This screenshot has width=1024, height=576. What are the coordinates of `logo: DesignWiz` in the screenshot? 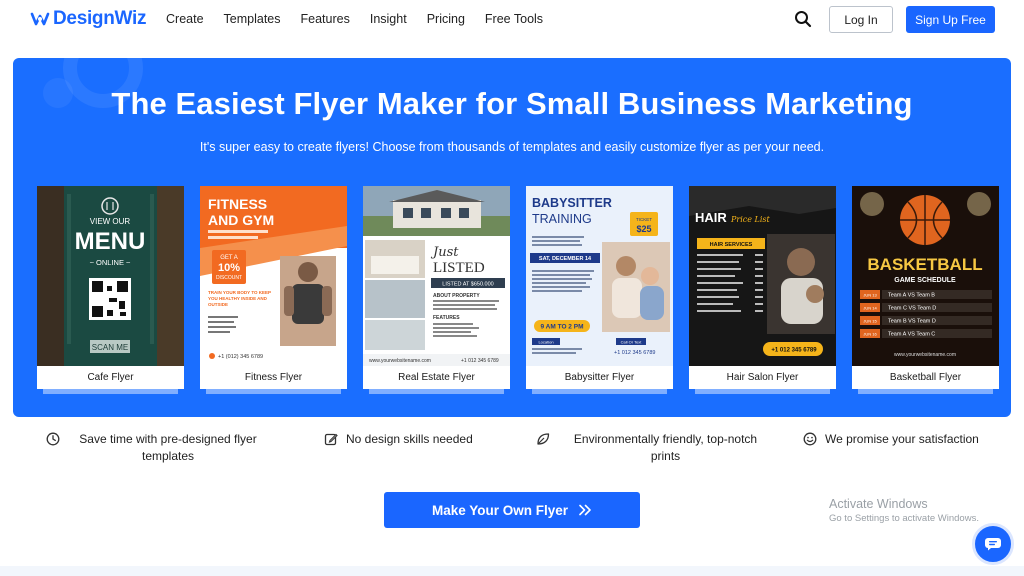 It's located at (88, 19).